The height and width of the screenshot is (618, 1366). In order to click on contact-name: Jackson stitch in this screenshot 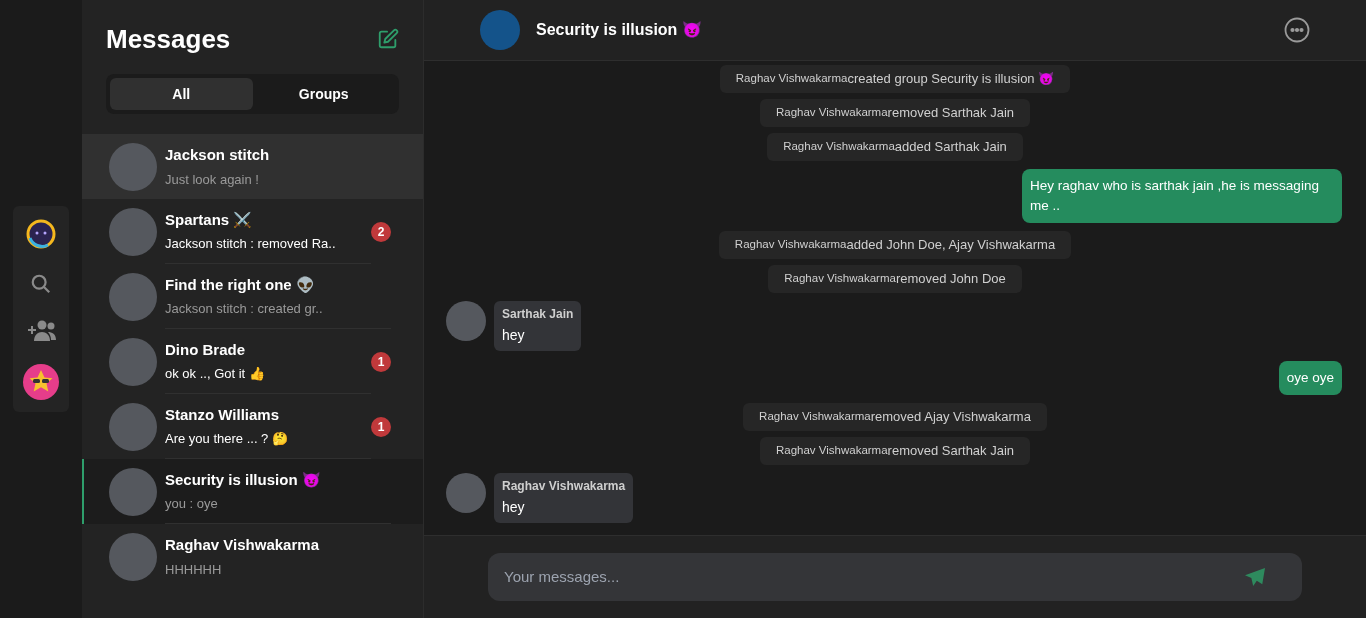, I will do `click(218, 155)`.